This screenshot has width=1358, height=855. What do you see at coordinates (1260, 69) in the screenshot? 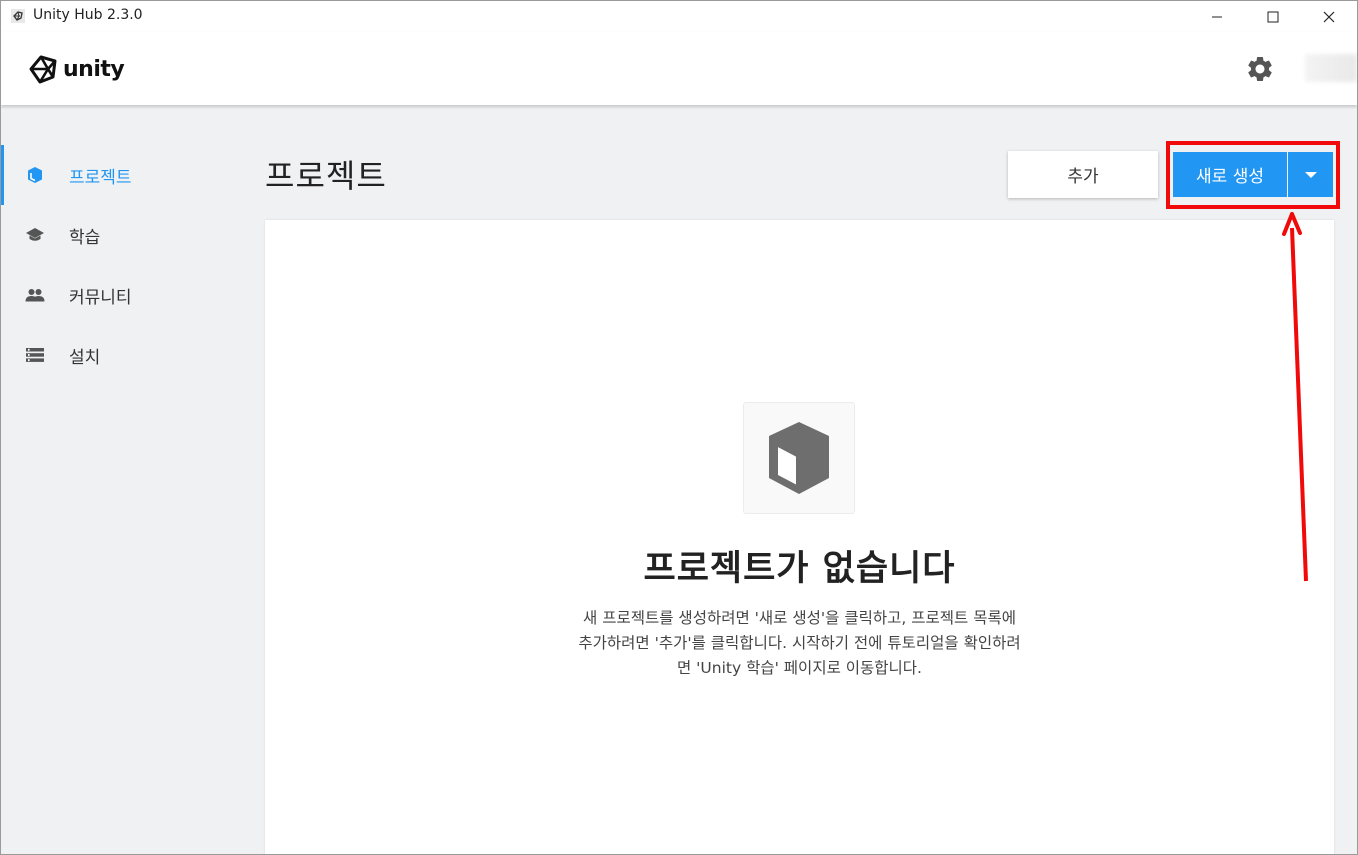
I see `gear-icon` at bounding box center [1260, 69].